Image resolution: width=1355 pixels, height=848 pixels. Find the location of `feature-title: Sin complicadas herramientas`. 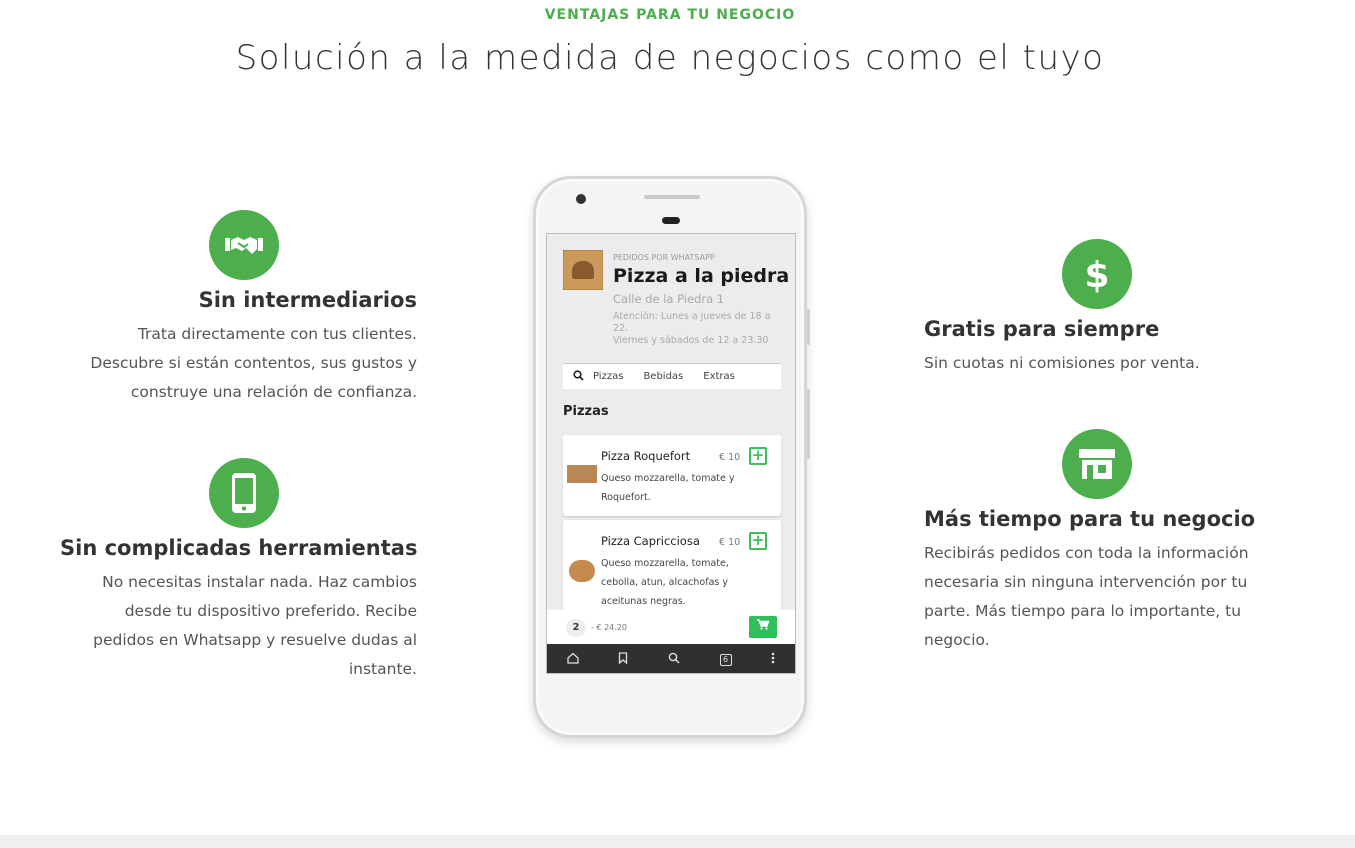

feature-title: Sin complicadas herramientas is located at coordinates (239, 548).